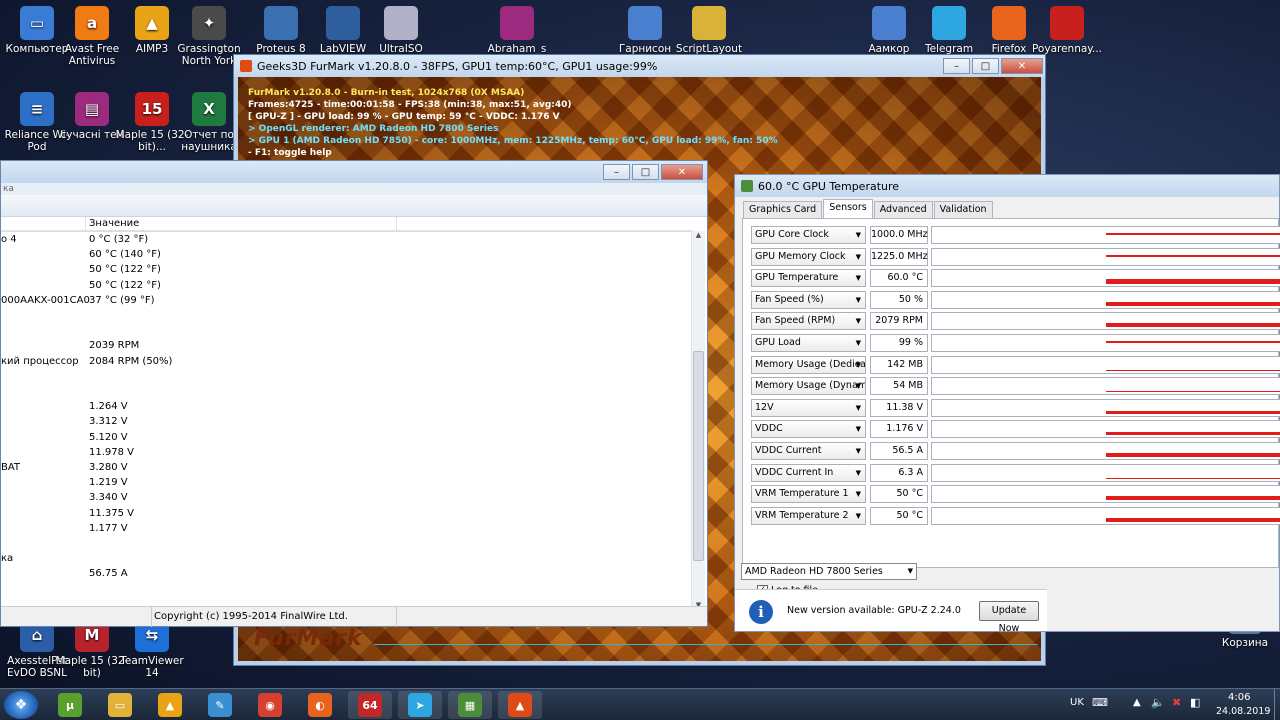 This screenshot has height=720, width=1280. I want to click on table-row: 1.177 V, so click(347, 530).